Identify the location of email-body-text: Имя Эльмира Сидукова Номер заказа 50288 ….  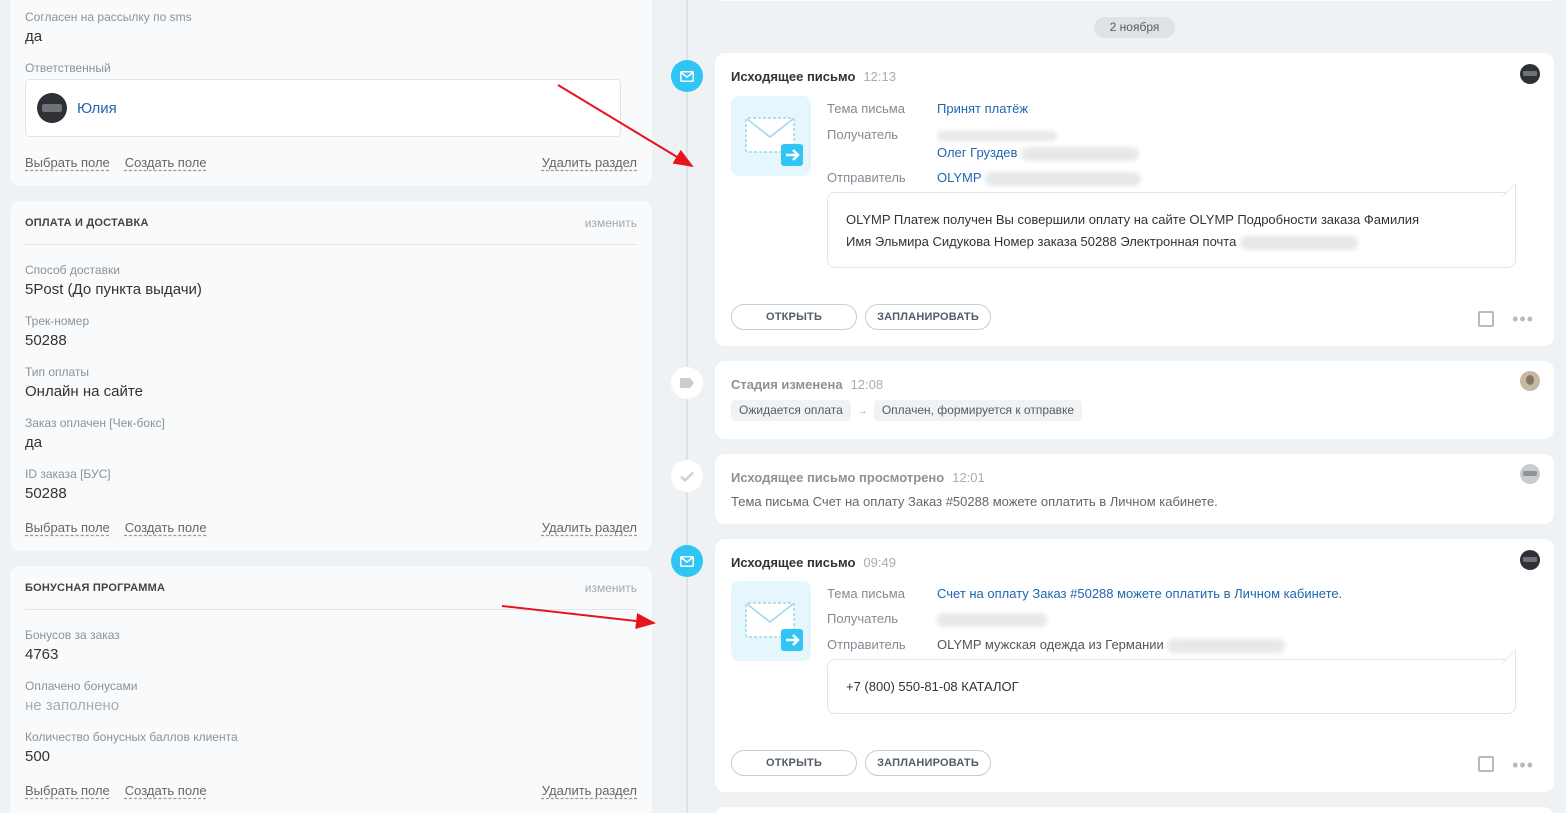
(1041, 241).